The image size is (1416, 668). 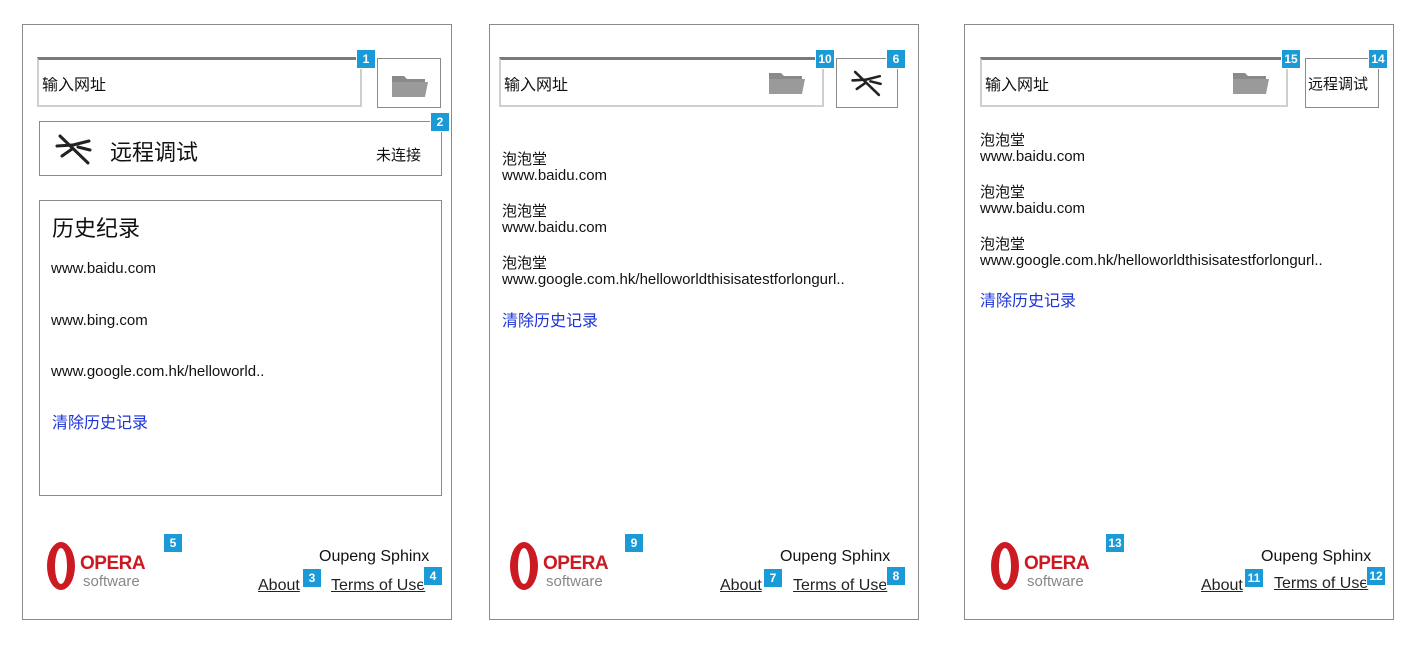 What do you see at coordinates (1376, 576) in the screenshot?
I see `annotation-badge: 12` at bounding box center [1376, 576].